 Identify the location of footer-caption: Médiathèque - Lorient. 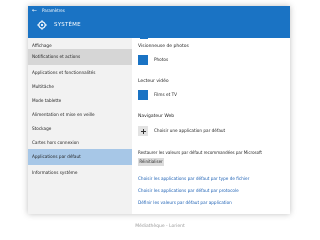
(160, 226).